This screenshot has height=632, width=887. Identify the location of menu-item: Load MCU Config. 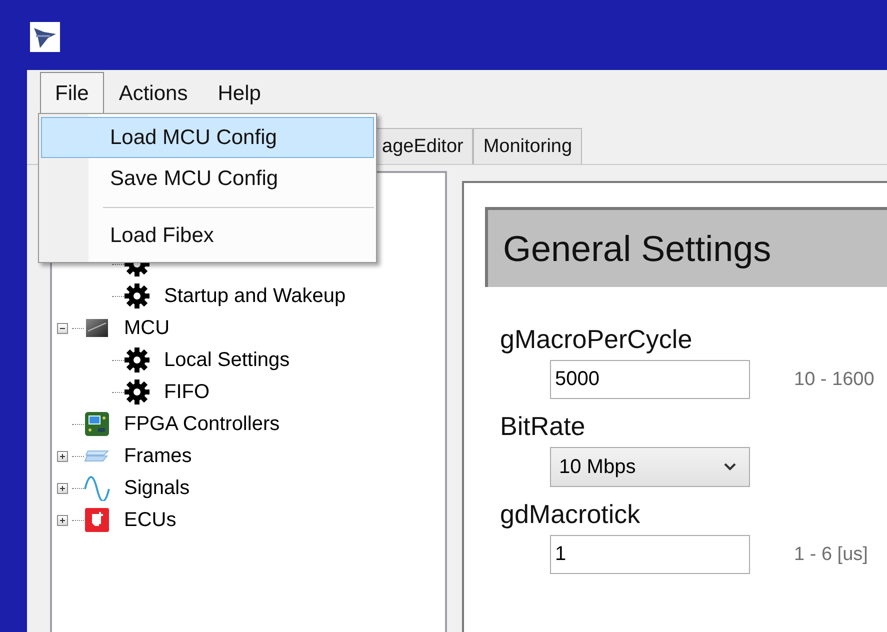
(207, 137).